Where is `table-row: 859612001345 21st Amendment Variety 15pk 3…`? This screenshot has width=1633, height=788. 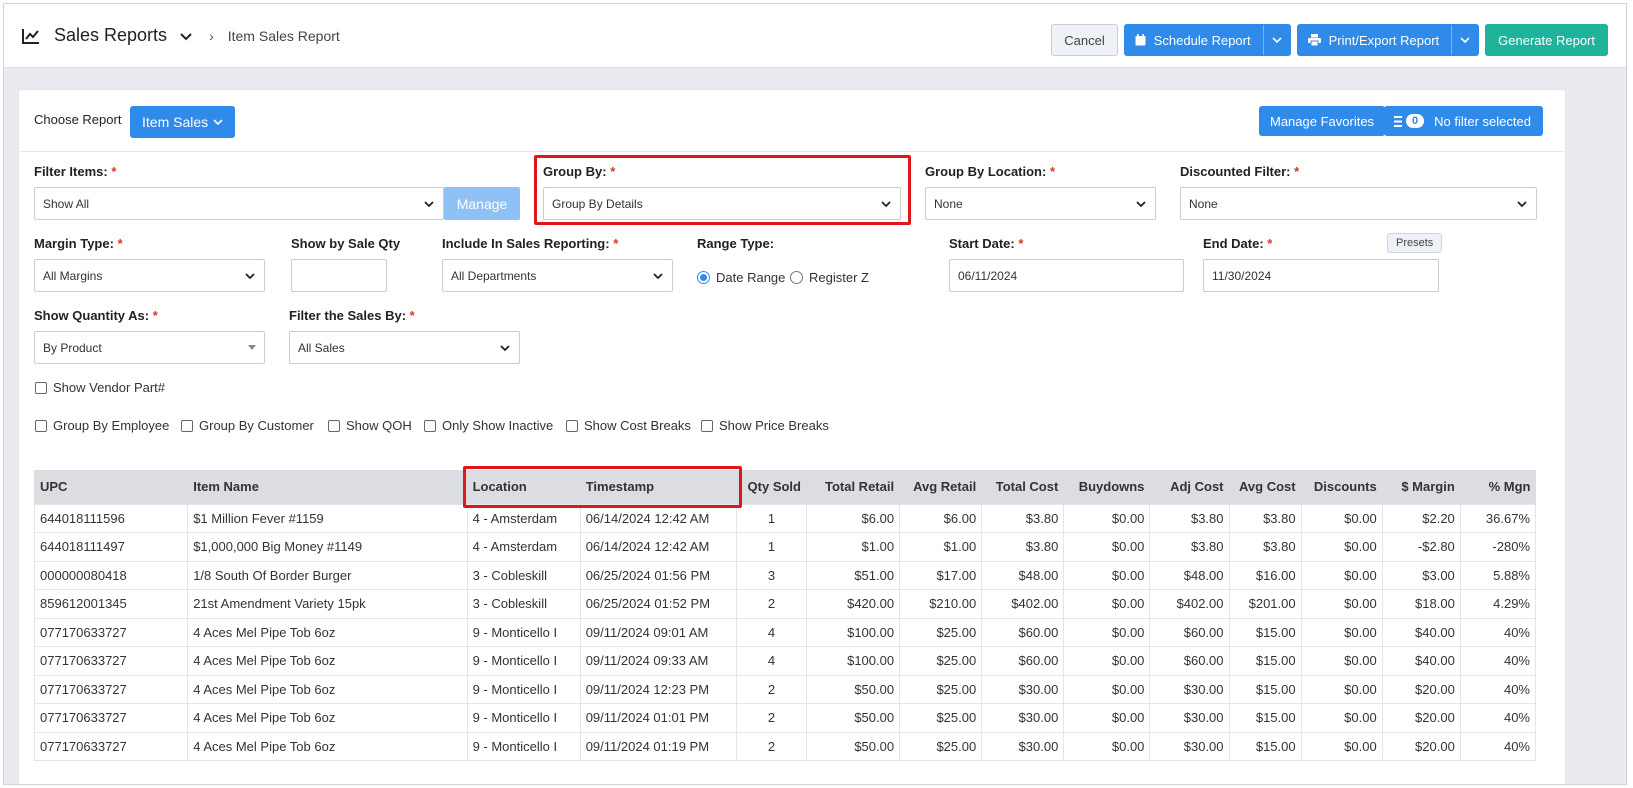 table-row: 859612001345 21st Amendment Variety 15pk 3… is located at coordinates (785, 604).